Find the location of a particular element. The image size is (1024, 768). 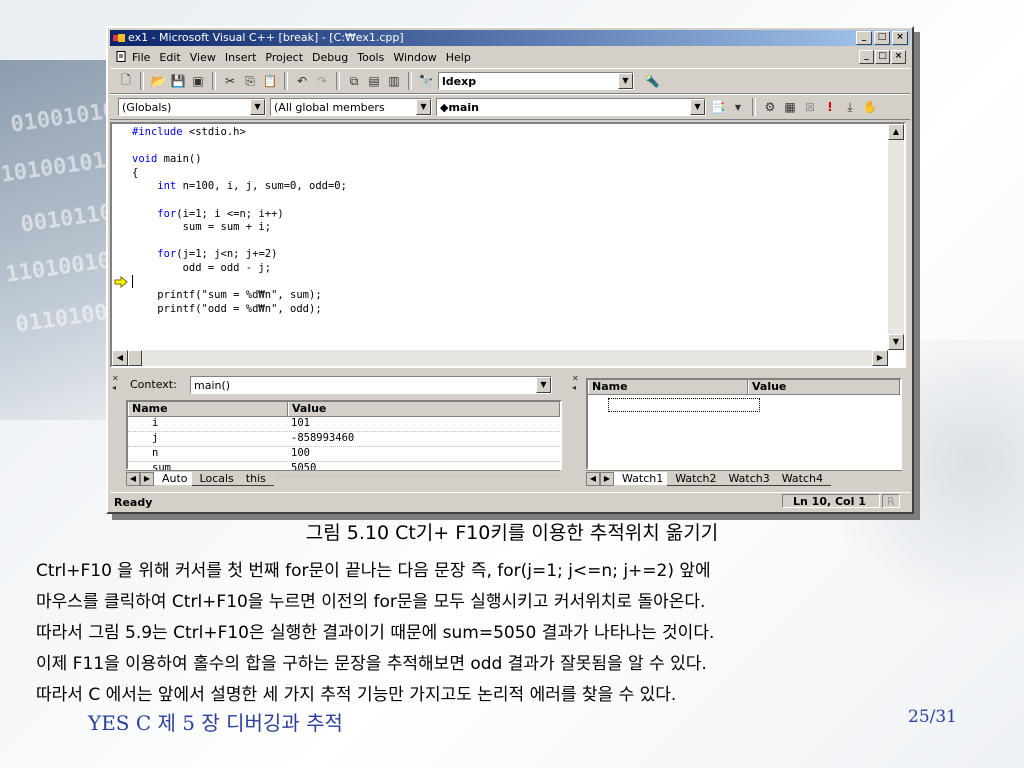

context-combo: main() ▼ is located at coordinates (371, 385).